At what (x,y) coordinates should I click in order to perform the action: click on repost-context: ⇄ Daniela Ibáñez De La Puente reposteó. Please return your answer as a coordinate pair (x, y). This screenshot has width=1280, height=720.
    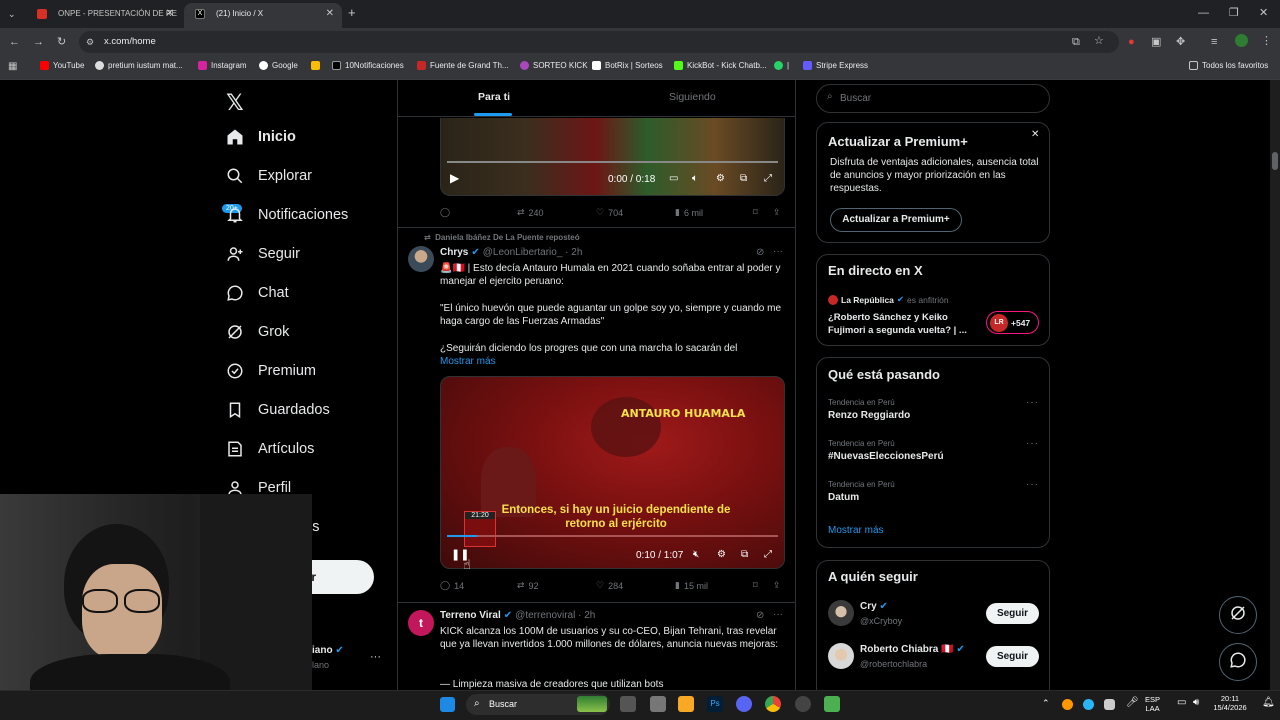
    Looking at the image, I should click on (502, 237).